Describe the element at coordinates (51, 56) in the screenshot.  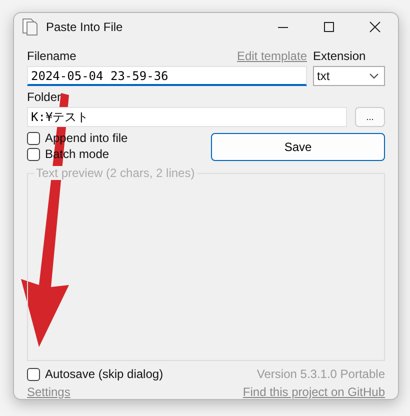
I see `filename-label: Filename` at that location.